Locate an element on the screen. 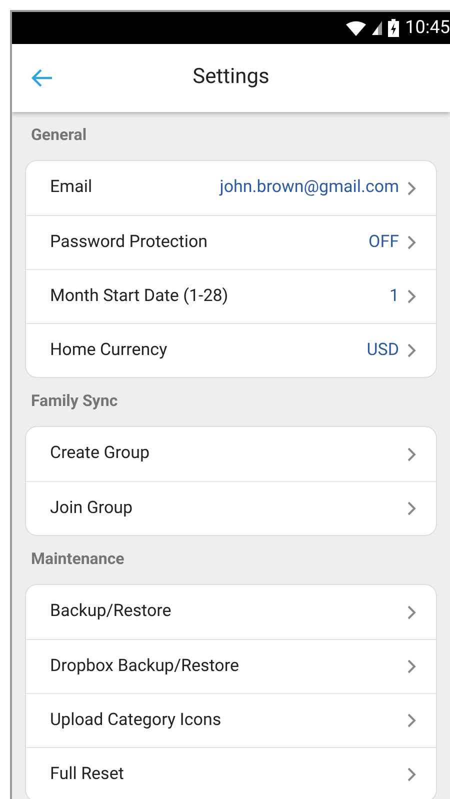 Image resolution: width=450 pixels, height=799 pixels. setting-label: Create Group is located at coordinates (100, 454).